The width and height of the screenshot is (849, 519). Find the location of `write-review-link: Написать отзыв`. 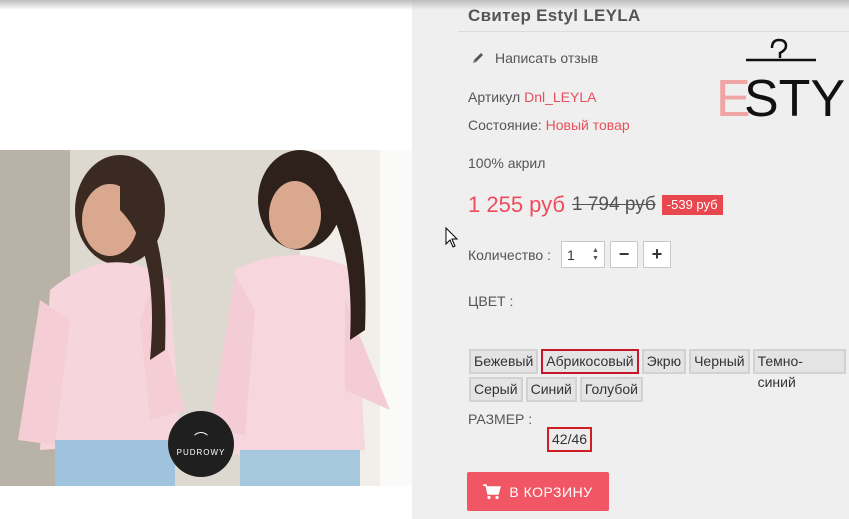

write-review-link: Написать отзыв is located at coordinates (534, 58).